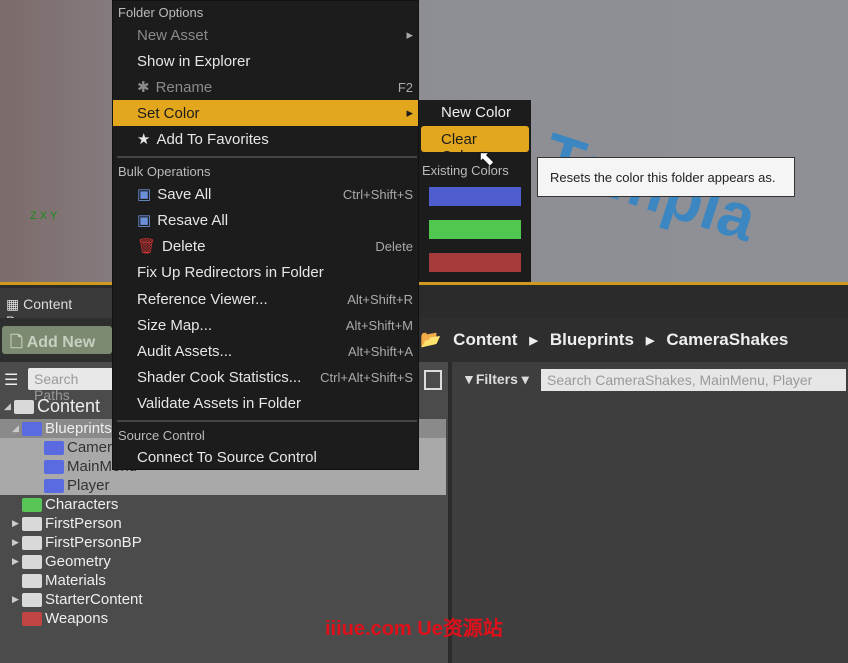  Describe the element at coordinates (143, 87) in the screenshot. I see `rename-icon: ✱` at that location.